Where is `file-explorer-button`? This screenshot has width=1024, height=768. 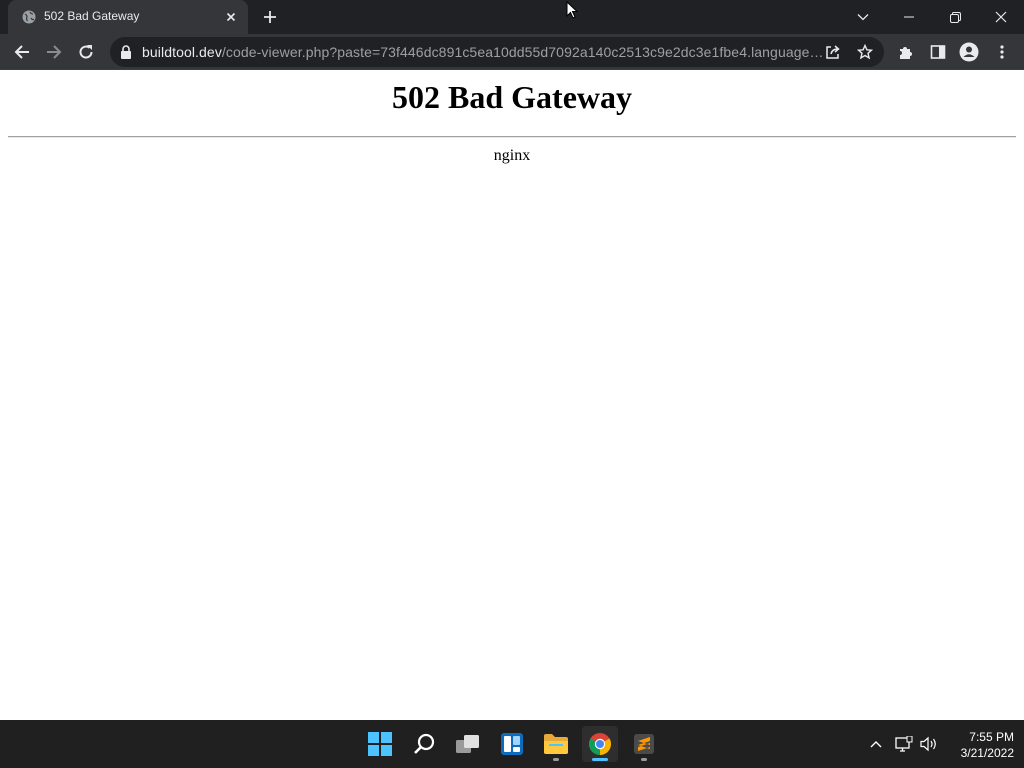 file-explorer-button is located at coordinates (556, 744).